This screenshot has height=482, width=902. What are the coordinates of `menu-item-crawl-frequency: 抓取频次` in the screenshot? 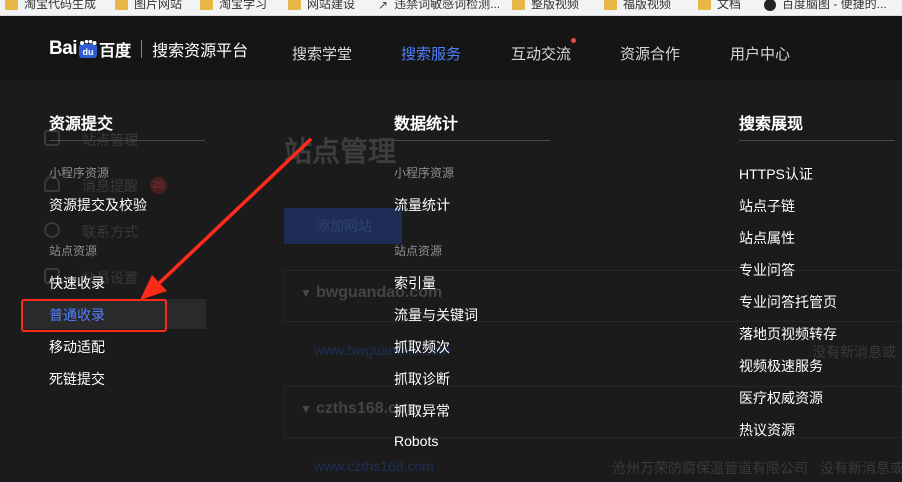 It's located at (422, 347).